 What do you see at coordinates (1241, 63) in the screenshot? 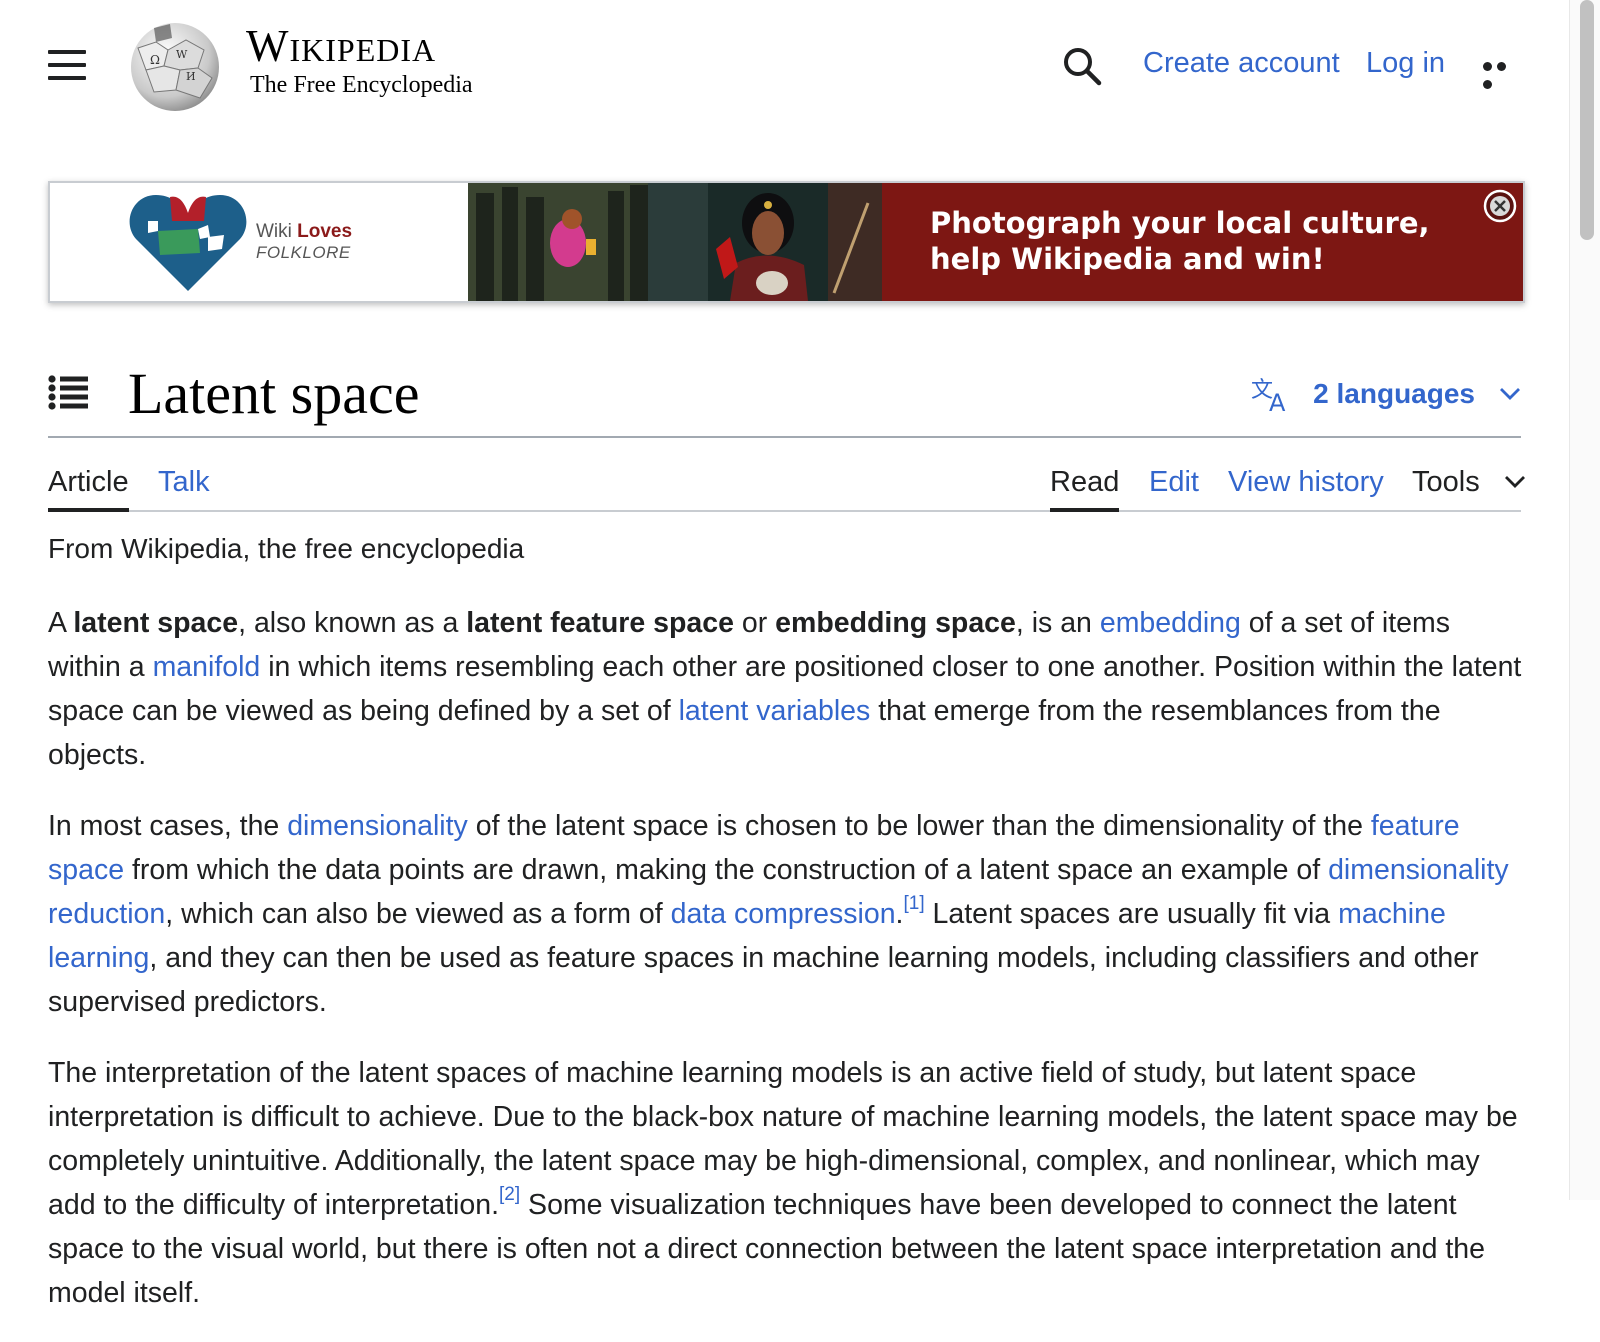
I see `create-account-link: Create account` at bounding box center [1241, 63].